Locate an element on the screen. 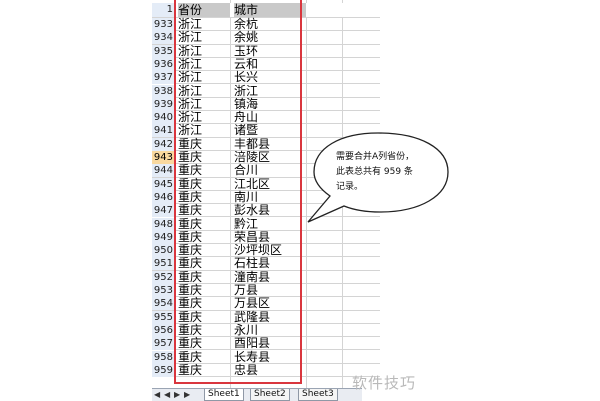  row-header: 954 is located at coordinates (164, 304).